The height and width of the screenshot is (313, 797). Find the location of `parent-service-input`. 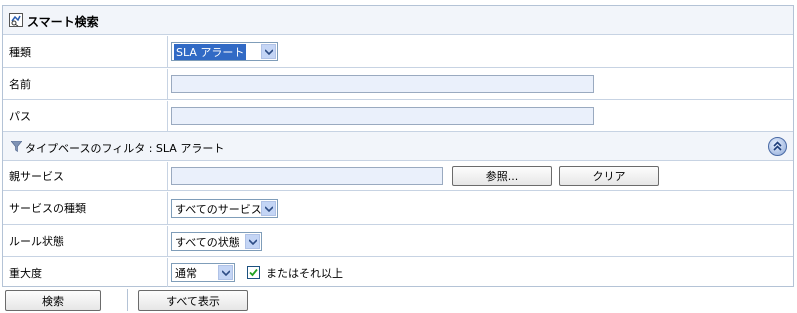

parent-service-input is located at coordinates (307, 176).